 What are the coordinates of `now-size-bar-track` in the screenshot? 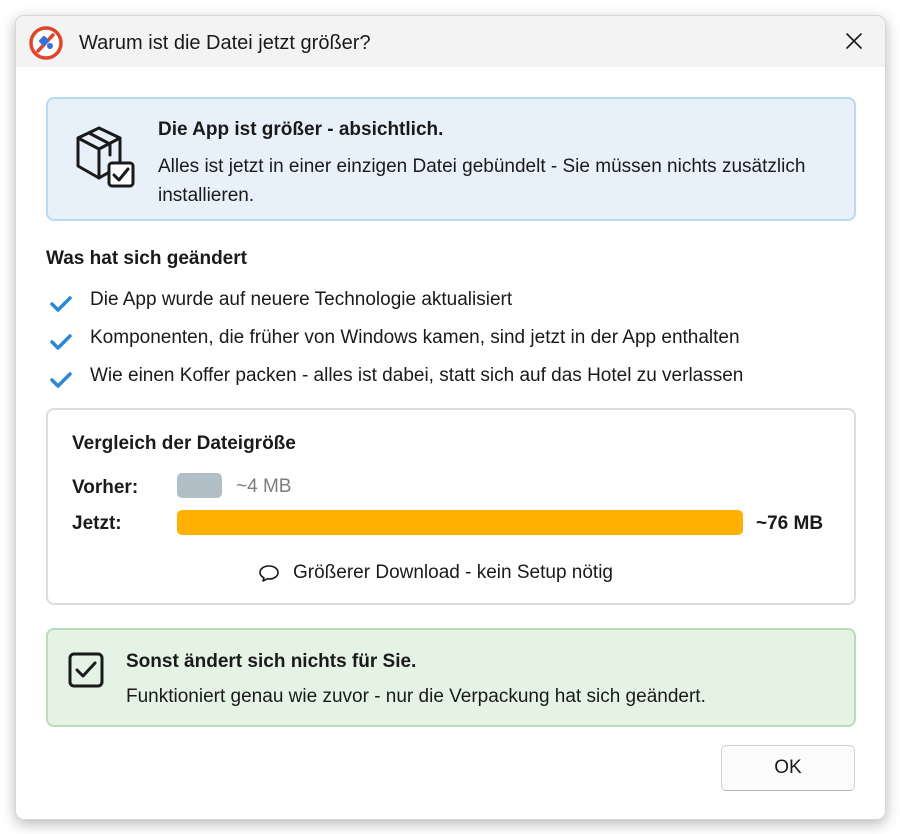 It's located at (460, 522).